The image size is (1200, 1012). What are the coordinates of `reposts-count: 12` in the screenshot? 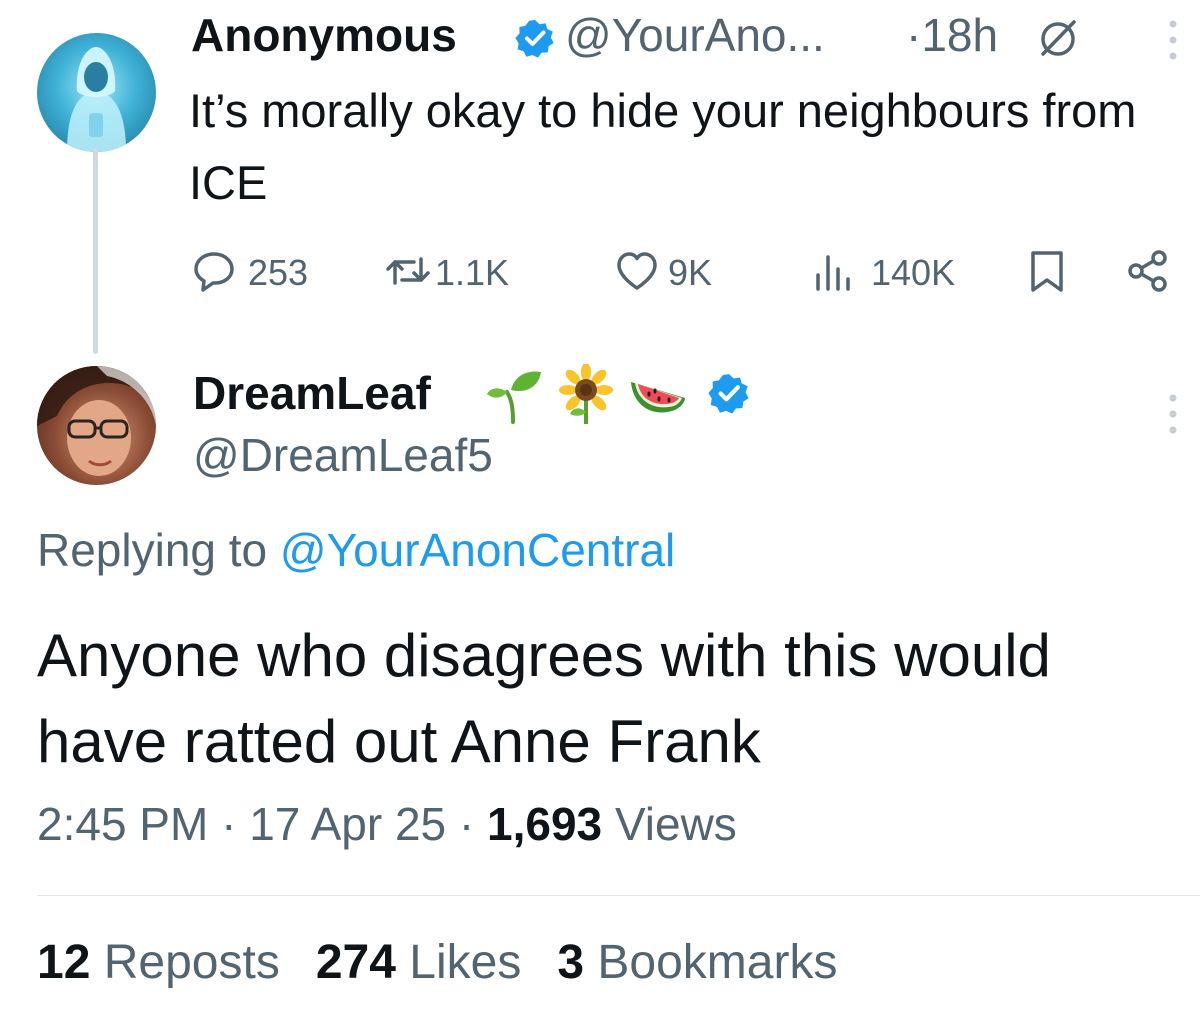 It's located at (64, 962).